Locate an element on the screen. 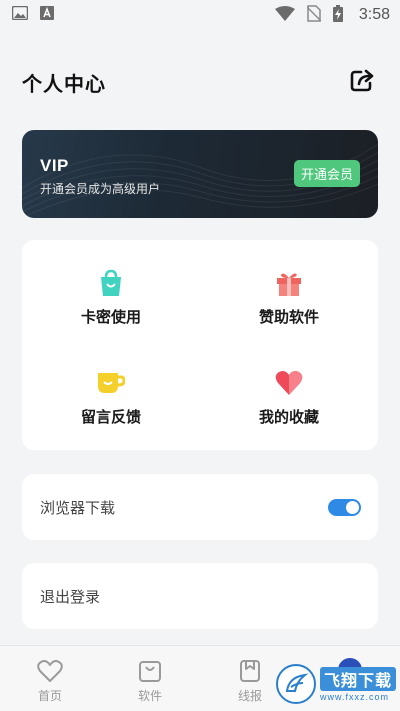 Image resolution: width=400 pixels, height=711 pixels. font-a-icon is located at coordinates (47, 15).